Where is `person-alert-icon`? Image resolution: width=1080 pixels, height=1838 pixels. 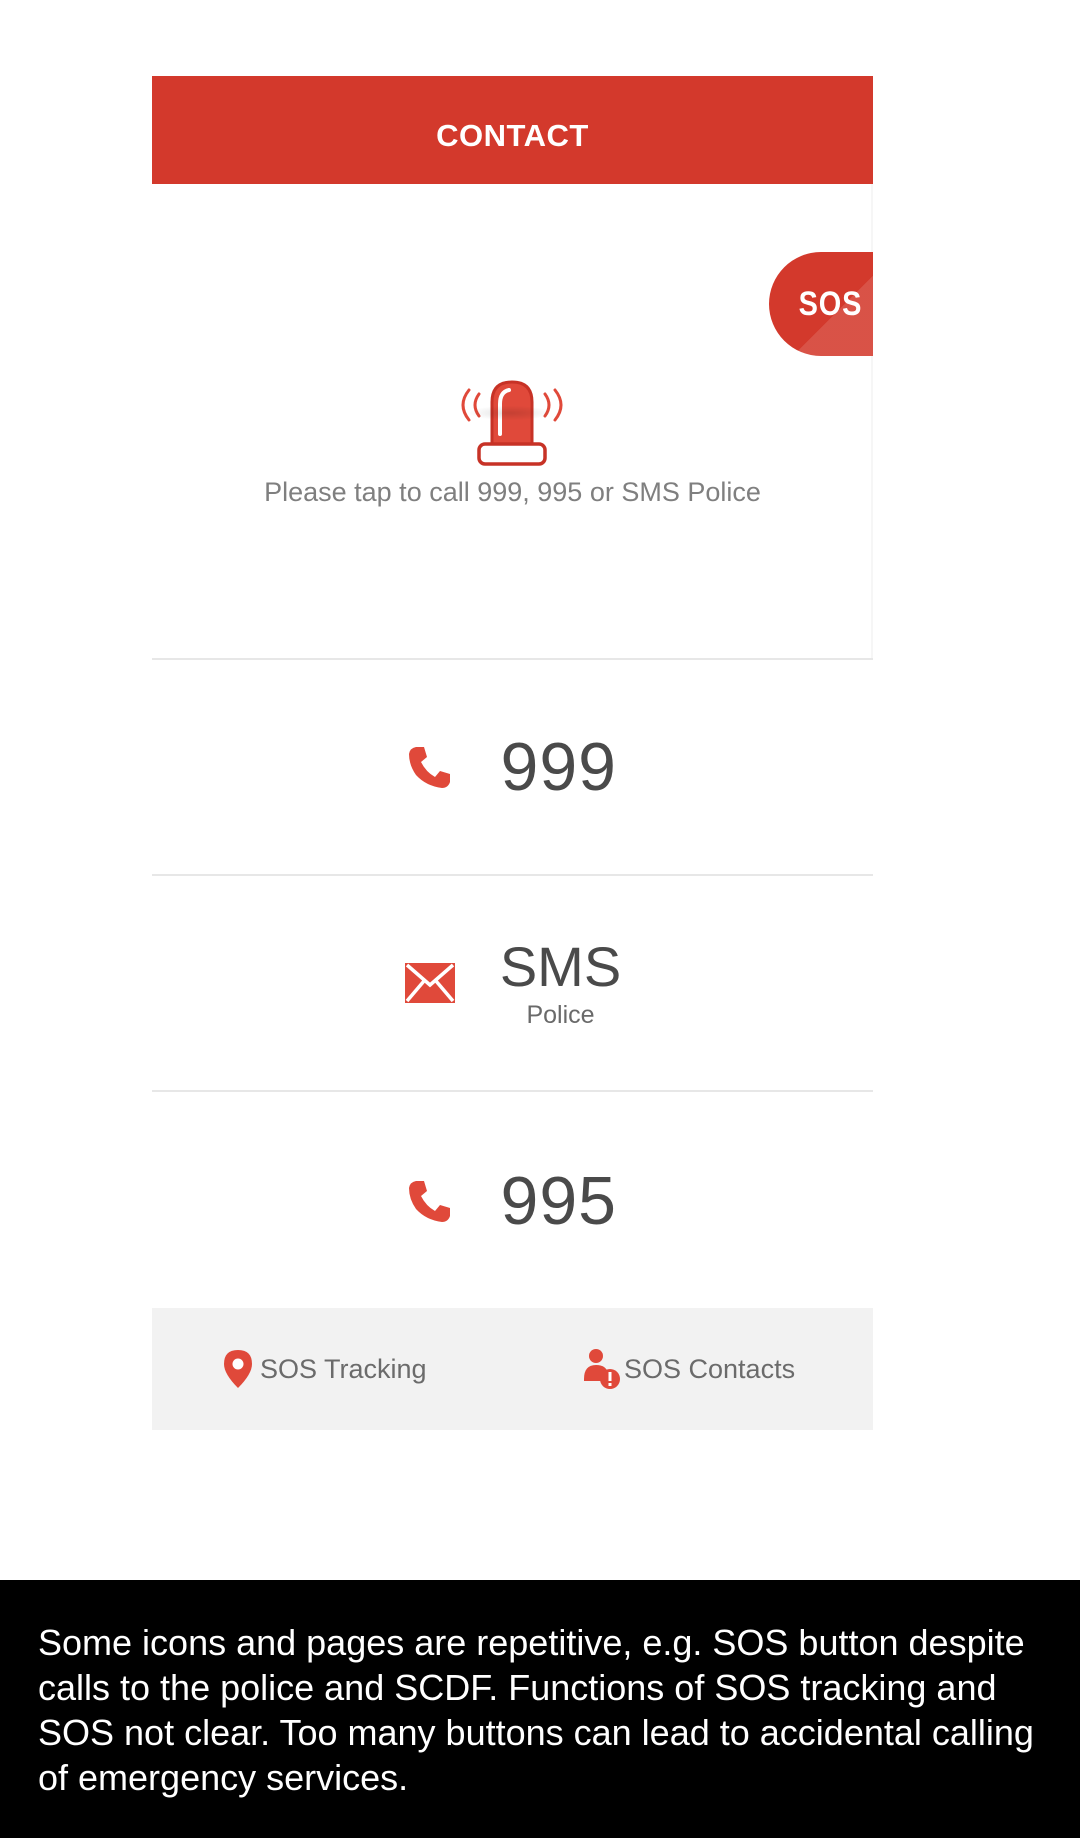 person-alert-icon is located at coordinates (602, 1369).